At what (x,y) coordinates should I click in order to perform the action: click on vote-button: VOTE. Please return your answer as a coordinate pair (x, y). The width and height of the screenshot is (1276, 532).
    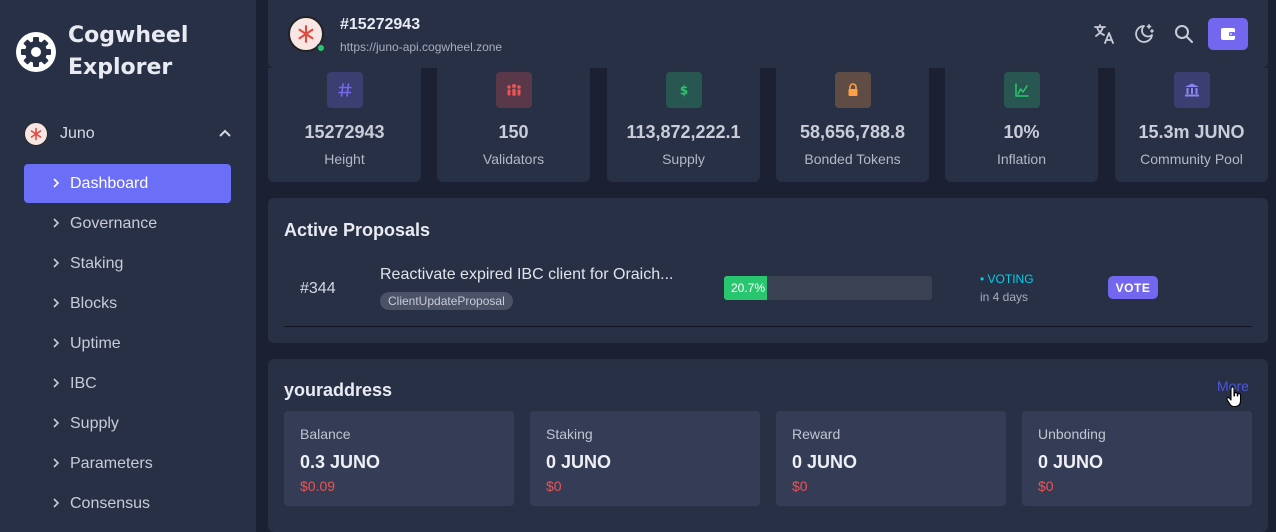
    Looking at the image, I should click on (1133, 287).